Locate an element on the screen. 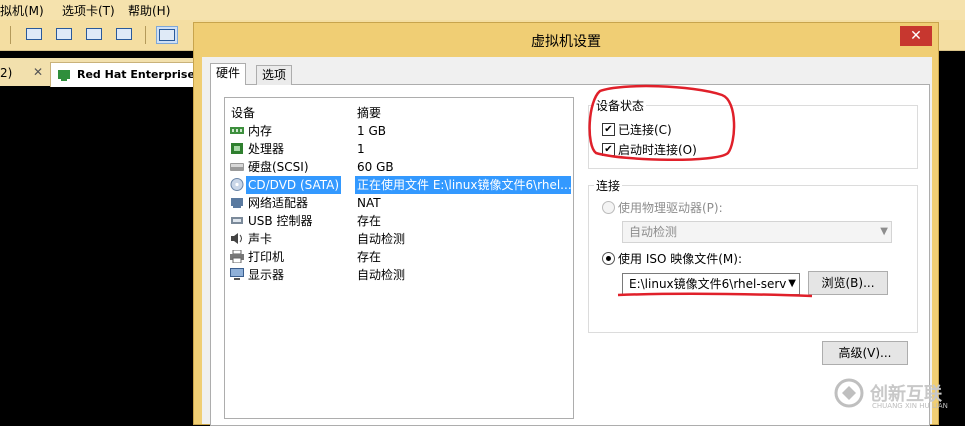 The width and height of the screenshot is (965, 426). tab-vm: Red Hat Enterprise L is located at coordinates (128, 74).